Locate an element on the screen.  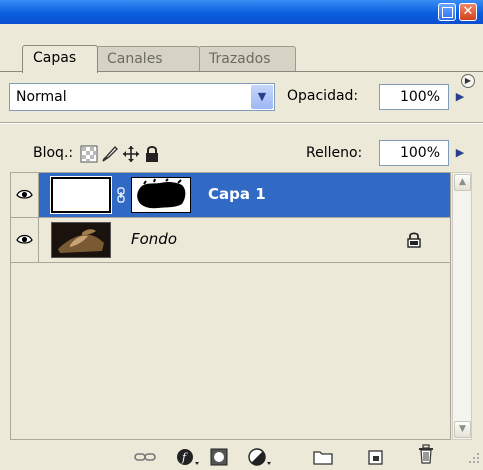
link-layers-icon is located at coordinates (145, 457).